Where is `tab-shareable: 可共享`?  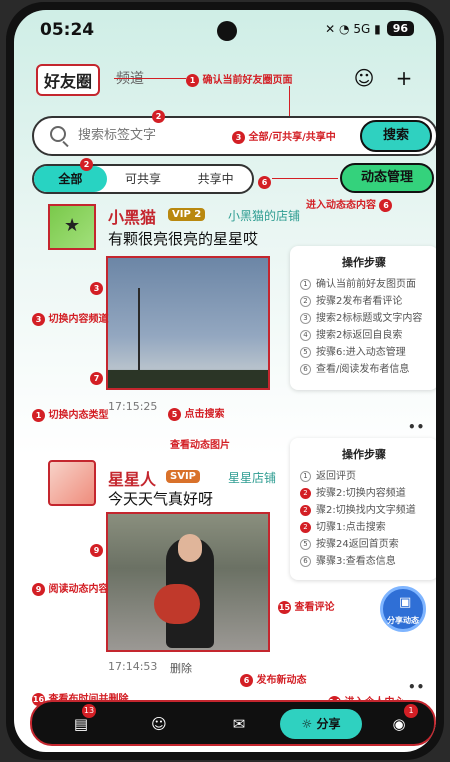
tab-shareable: 可共享 is located at coordinates (143, 179).